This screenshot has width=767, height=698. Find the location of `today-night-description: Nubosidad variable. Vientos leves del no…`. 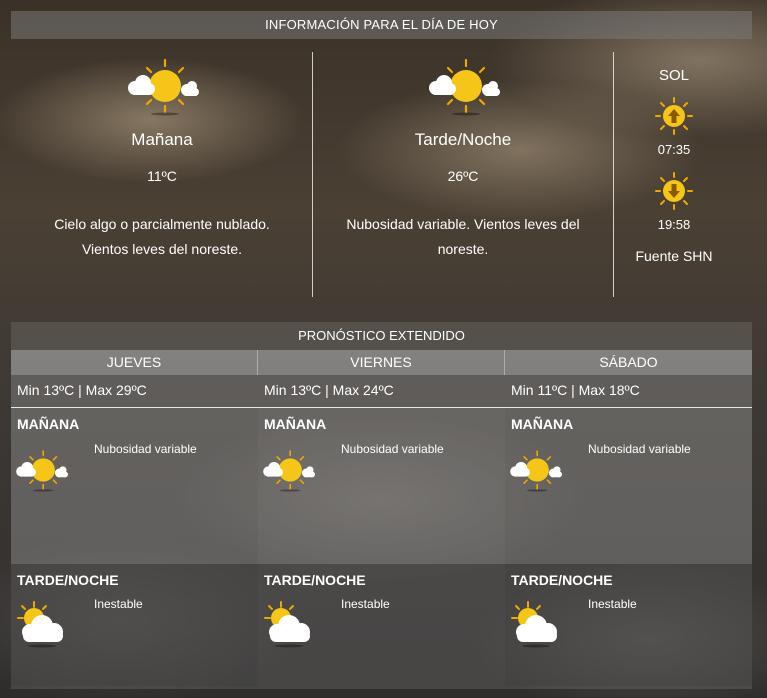

today-night-description: Nubosidad variable. Vientos leves del no… is located at coordinates (463, 236).